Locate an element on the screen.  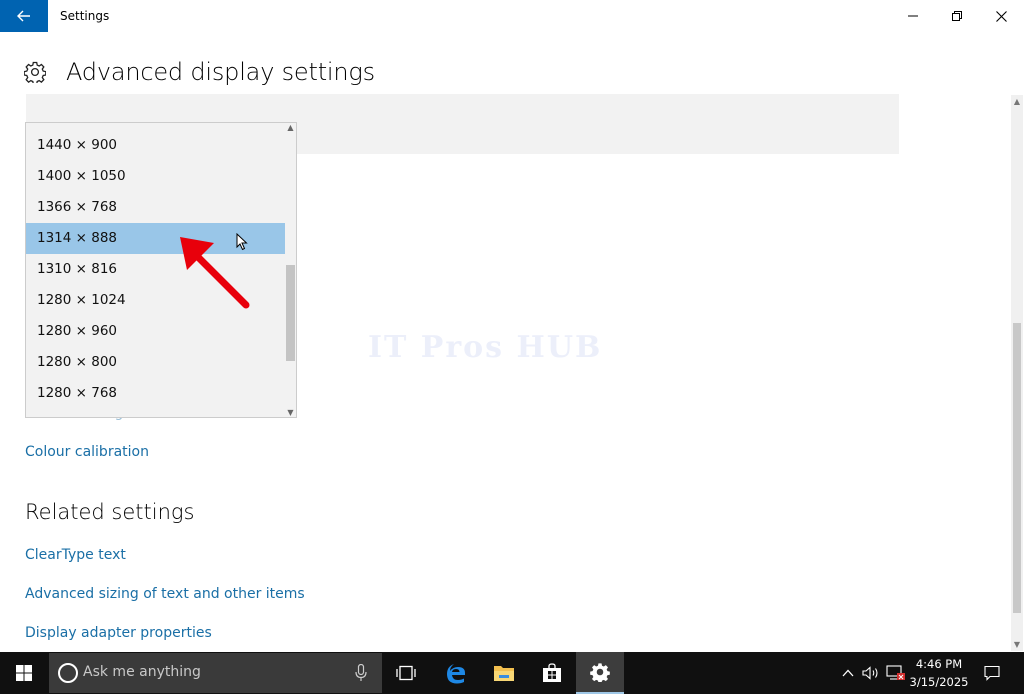
notification-icon is located at coordinates (992, 673).